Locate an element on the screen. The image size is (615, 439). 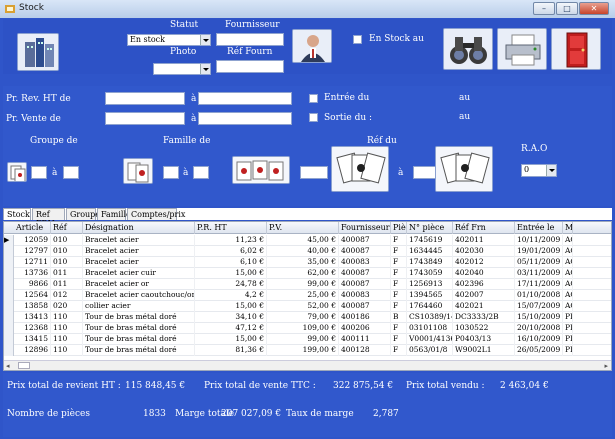
tab-famille: Famille is located at coordinates (114, 214).